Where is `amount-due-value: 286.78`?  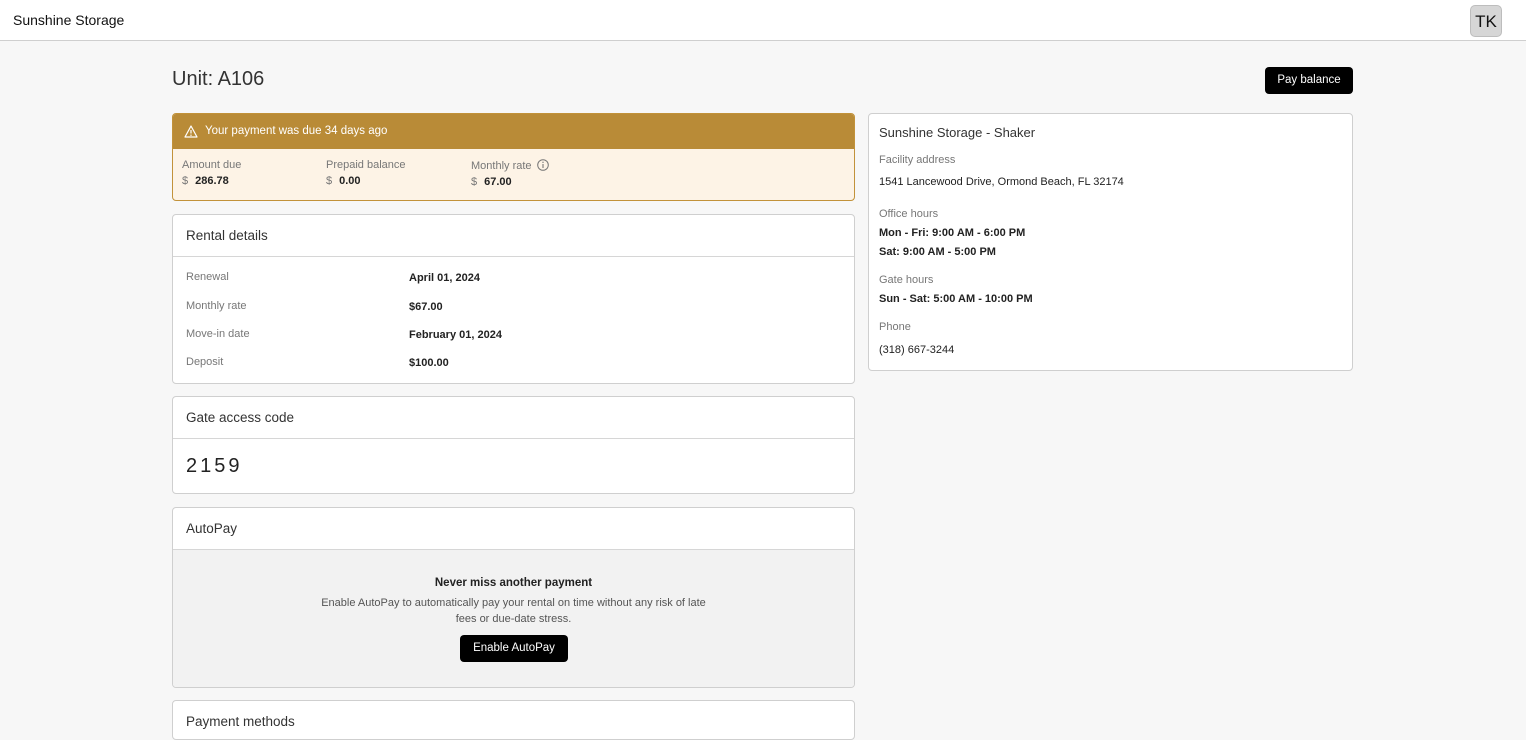 amount-due-value: 286.78 is located at coordinates (212, 181).